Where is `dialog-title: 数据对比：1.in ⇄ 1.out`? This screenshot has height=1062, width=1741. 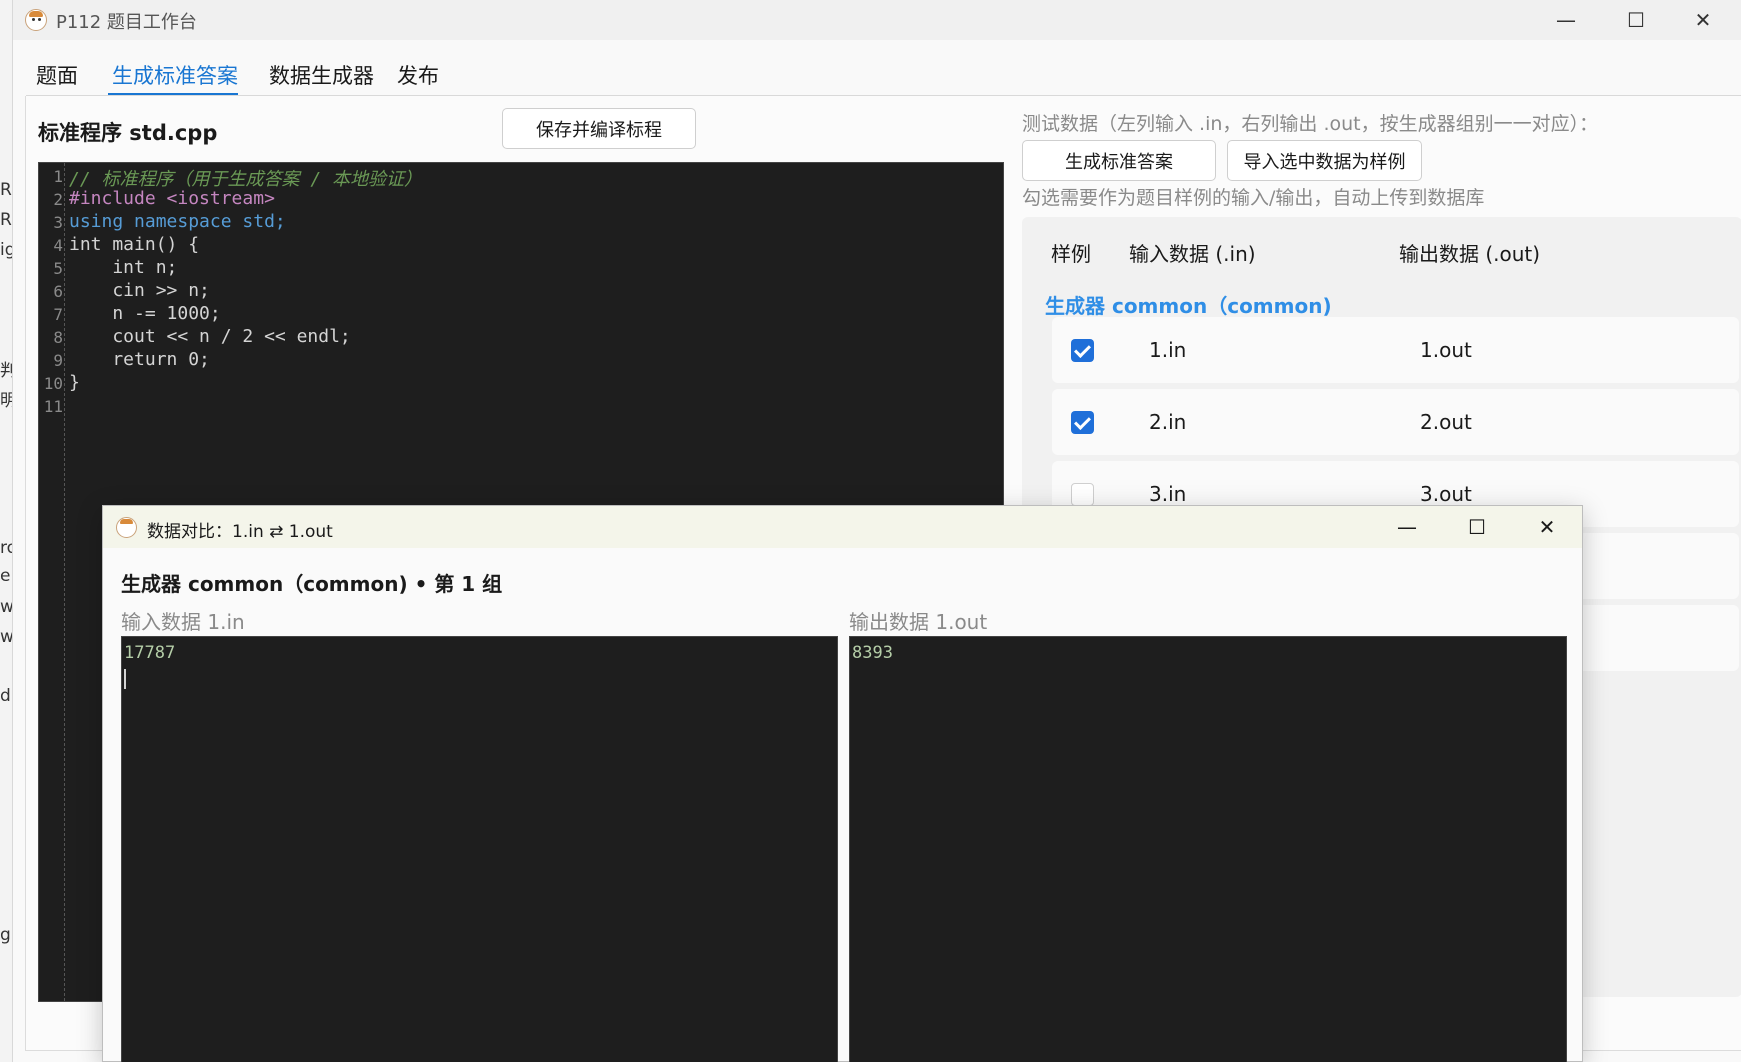 dialog-title: 数据对比：1.in ⇄ 1.out is located at coordinates (240, 532).